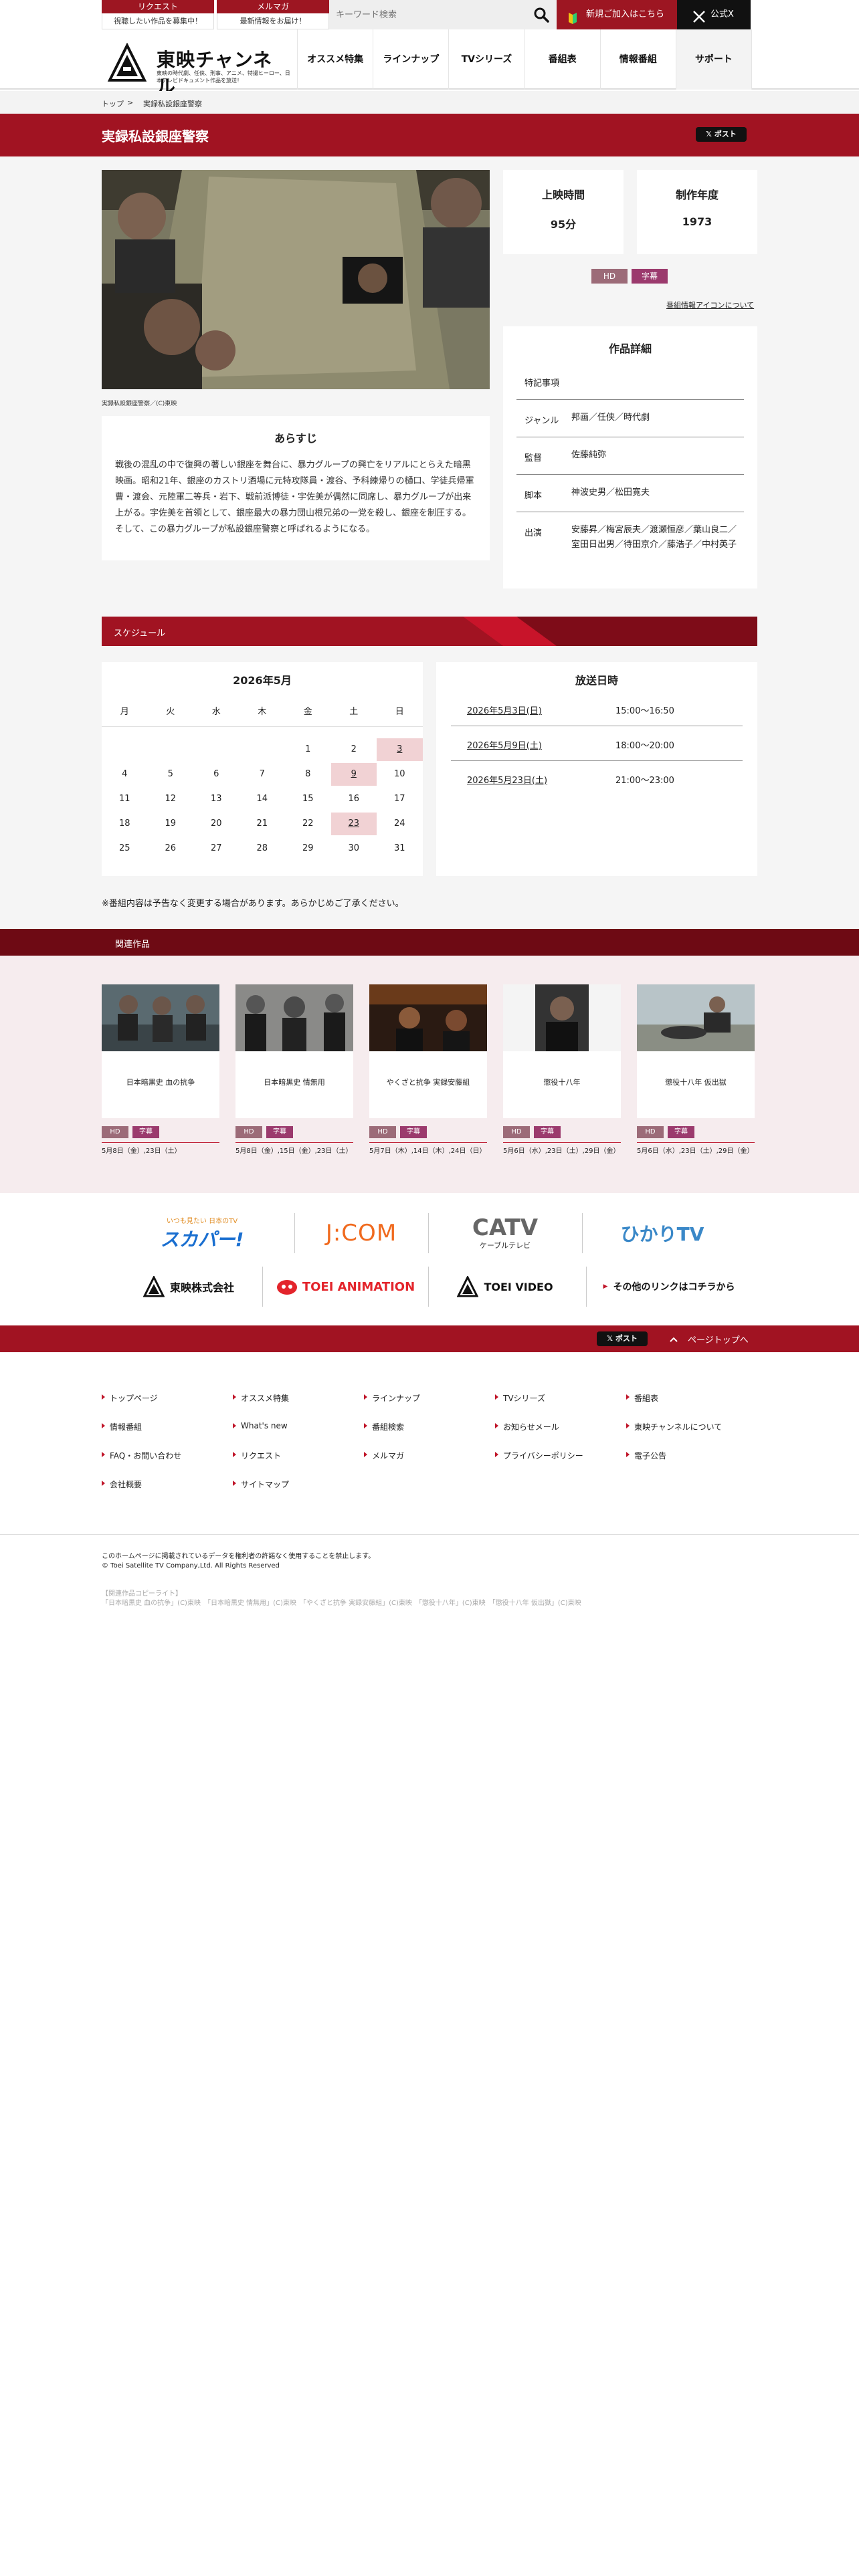 This screenshot has height=2576, width=859. What do you see at coordinates (527, 1426) in the screenshot?
I see `footer-link: お知らせメール` at bounding box center [527, 1426].